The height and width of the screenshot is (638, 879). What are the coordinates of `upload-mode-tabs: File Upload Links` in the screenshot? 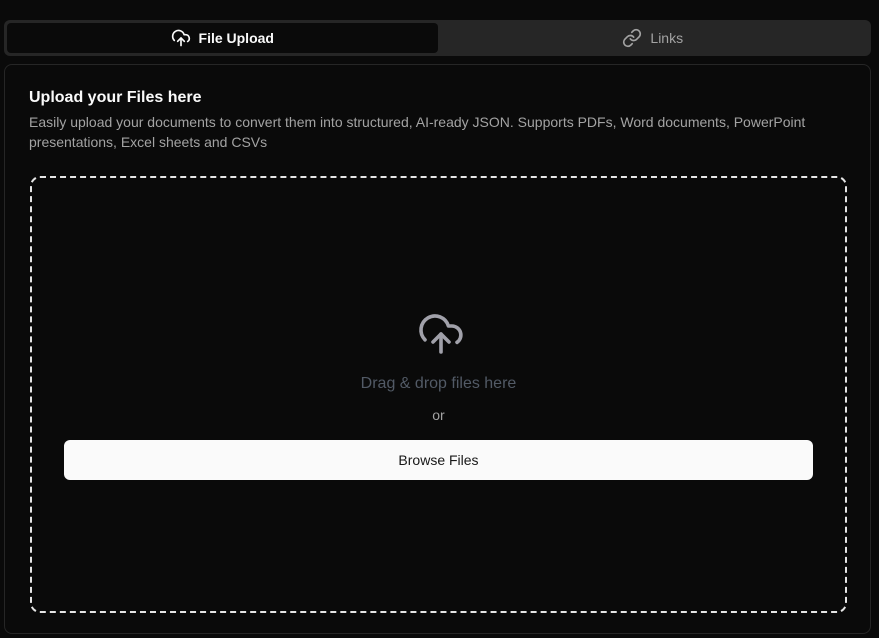 It's located at (437, 38).